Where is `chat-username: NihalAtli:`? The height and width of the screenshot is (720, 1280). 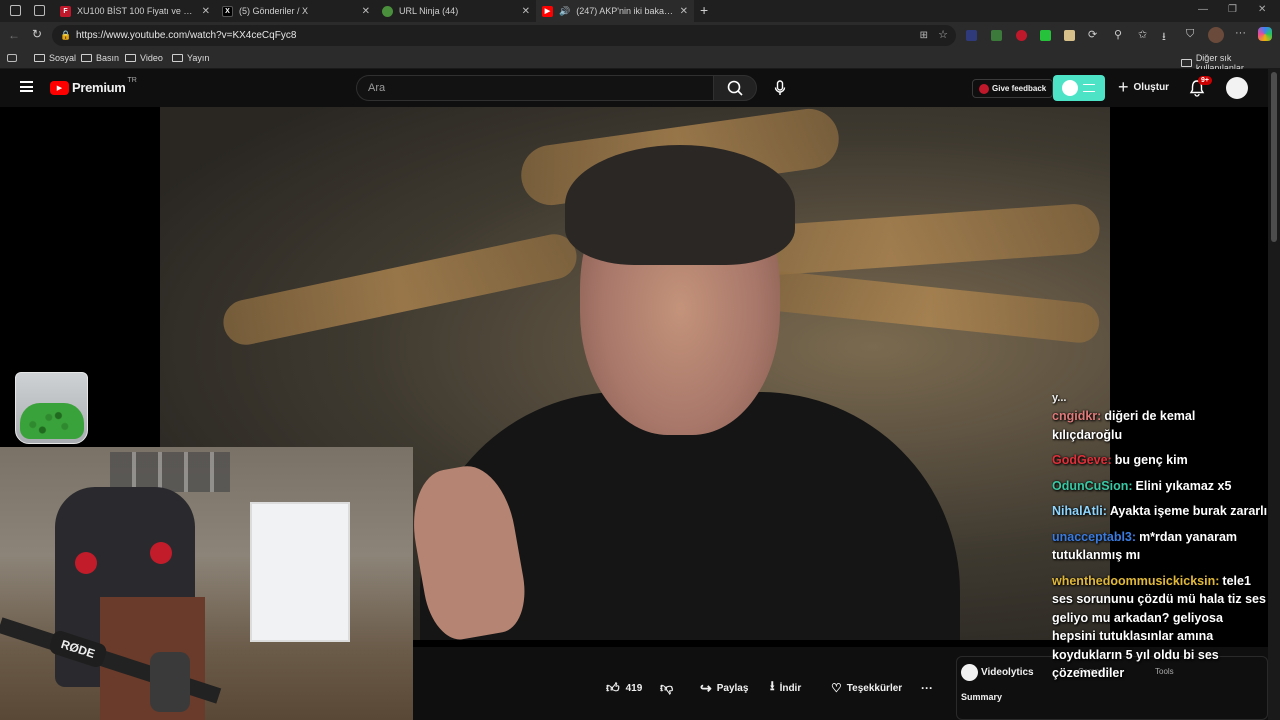 chat-username: NihalAtli: is located at coordinates (1079, 511).